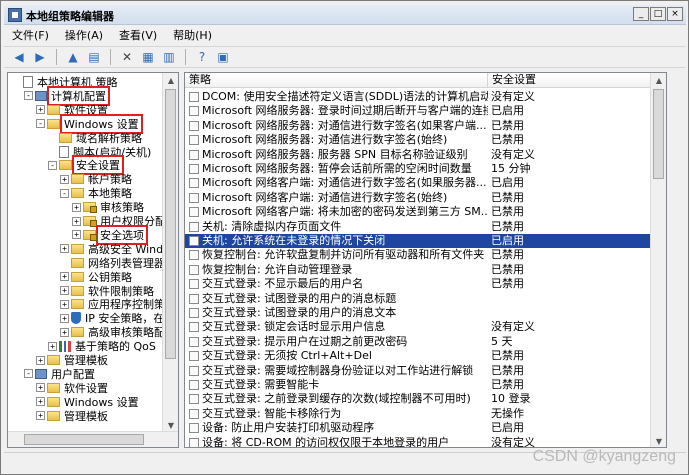 Image resolution: width=689 pixels, height=475 pixels. What do you see at coordinates (425, 97) in the screenshot?
I see `policy-row: DCOM: 使用安全描述符定义语言(SDDL)语法的计算机启动限制 没有定义` at bounding box center [425, 97].